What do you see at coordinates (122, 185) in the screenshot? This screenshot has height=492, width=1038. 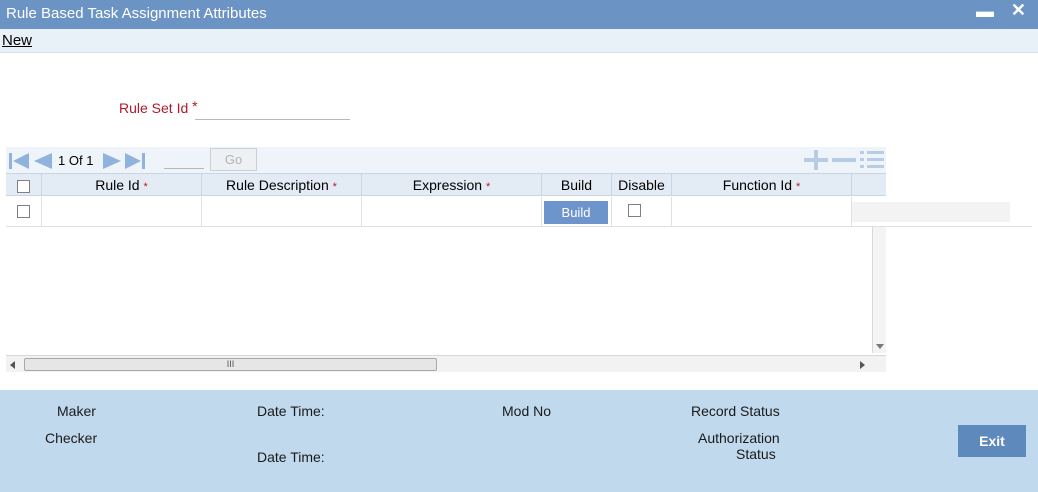 I see `column-header-rule-id: Rule Id *` at bounding box center [122, 185].